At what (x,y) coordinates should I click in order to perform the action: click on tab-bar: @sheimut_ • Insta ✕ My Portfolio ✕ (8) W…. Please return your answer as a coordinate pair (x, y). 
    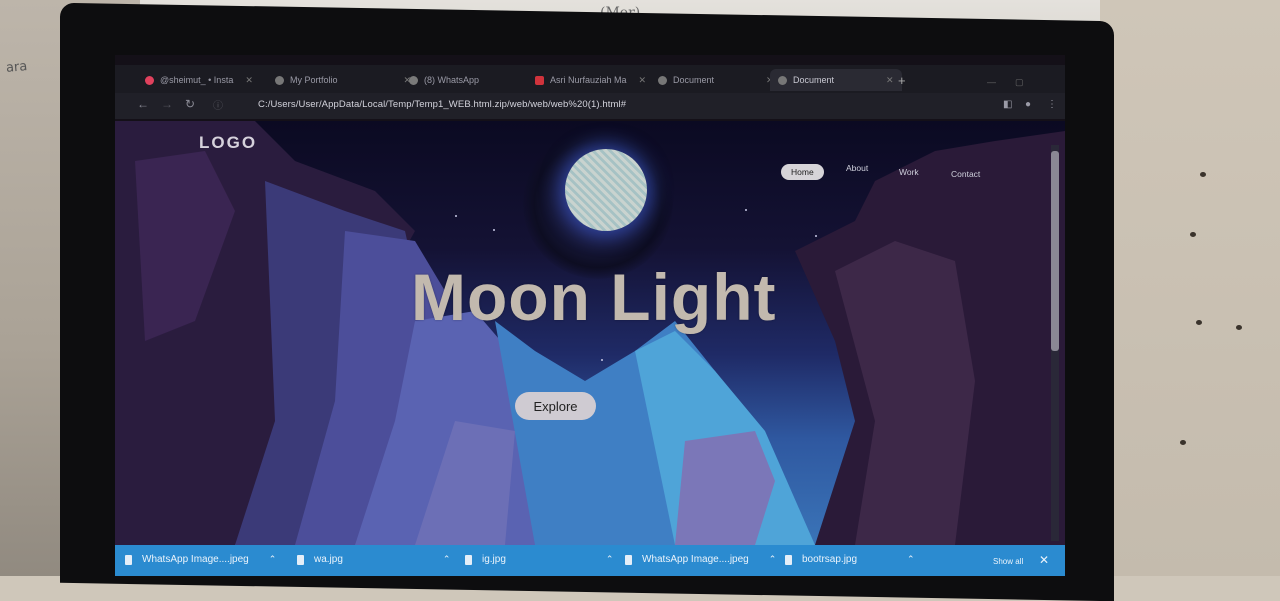
    Looking at the image, I should click on (590, 79).